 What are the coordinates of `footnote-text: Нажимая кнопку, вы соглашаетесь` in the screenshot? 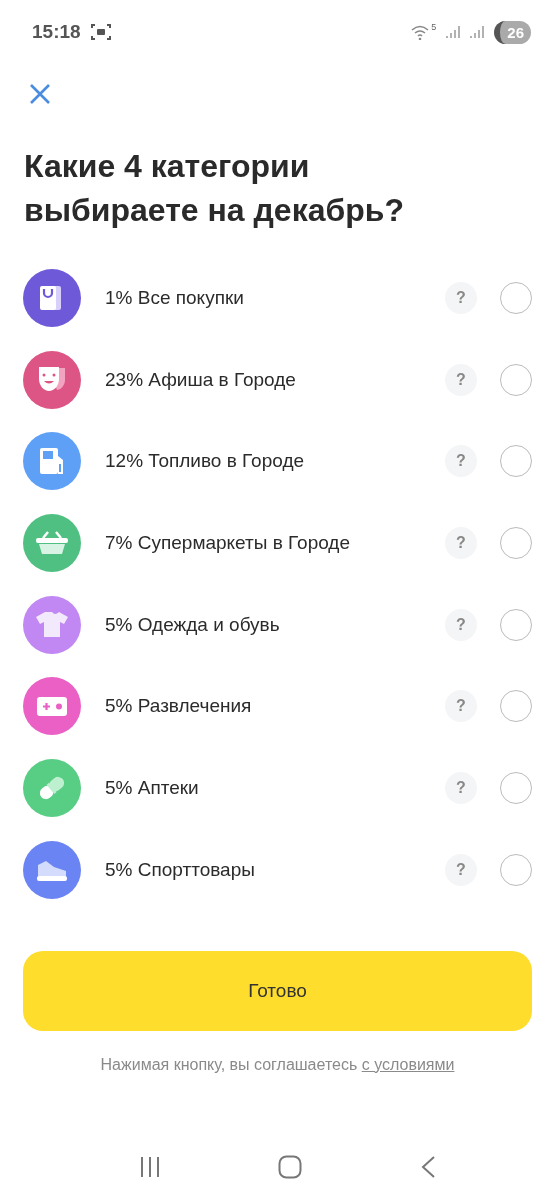 It's located at (229, 1064).